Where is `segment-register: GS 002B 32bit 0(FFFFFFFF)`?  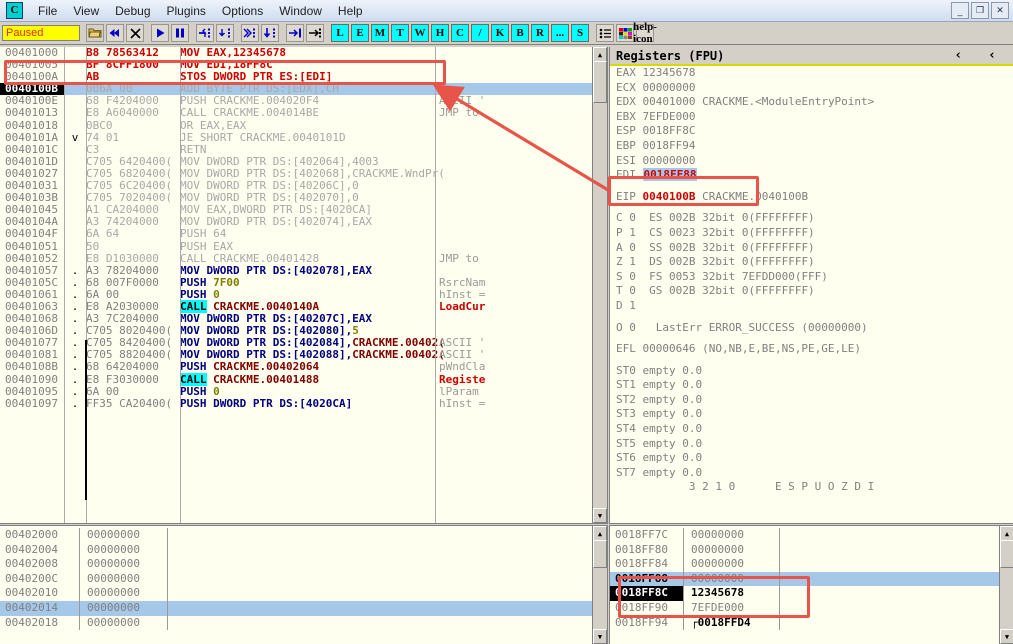
segment-register: GS 002B 32bit 0(FFFFFFFF) is located at coordinates (725, 290).